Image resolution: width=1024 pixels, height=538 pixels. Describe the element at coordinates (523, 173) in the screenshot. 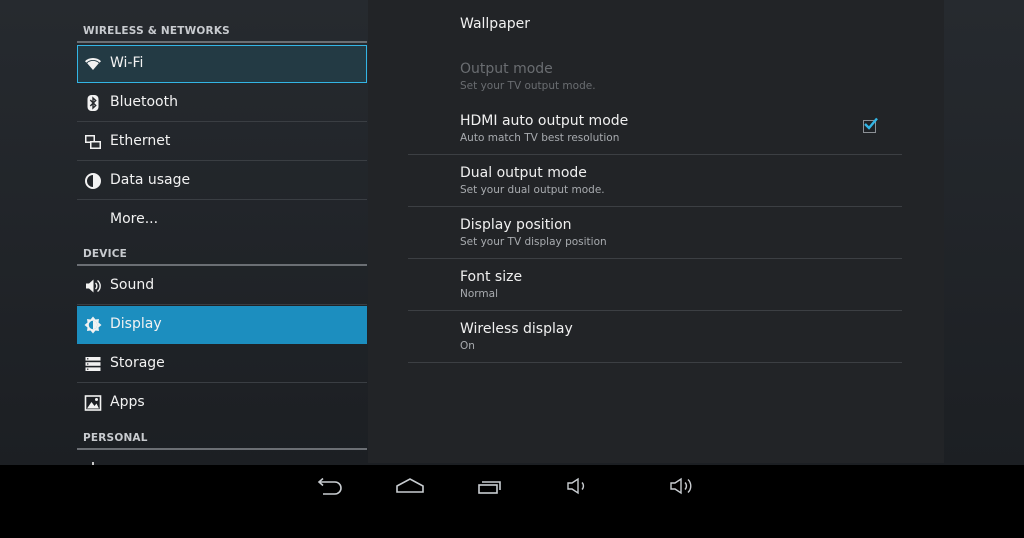

I see `pref-dual-output-title: Dual output mode` at that location.